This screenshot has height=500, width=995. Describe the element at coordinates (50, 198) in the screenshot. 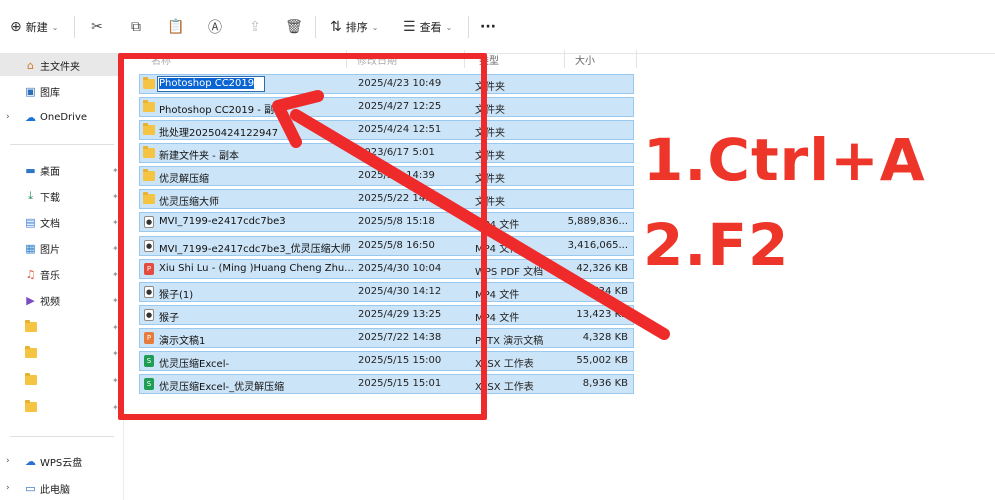

I see `sidebar-item-label: 下载` at that location.